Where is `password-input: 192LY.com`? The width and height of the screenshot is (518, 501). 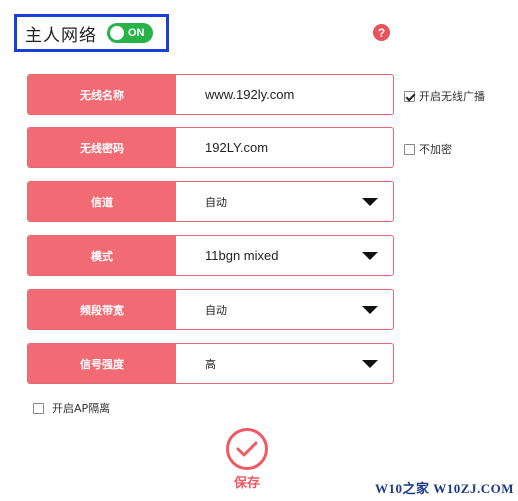
password-input: 192LY.com is located at coordinates (284, 147).